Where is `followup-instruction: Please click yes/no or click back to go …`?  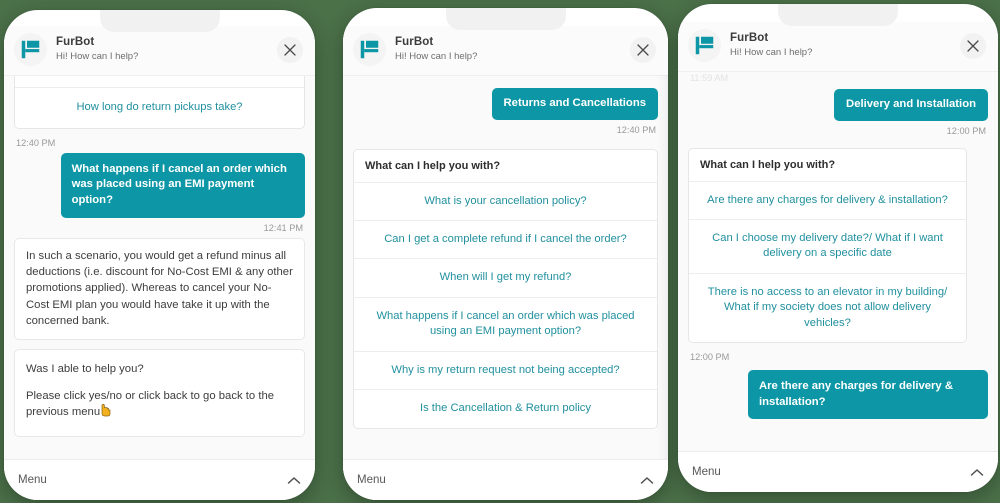 followup-instruction: Please click yes/no or click back to go … is located at coordinates (159, 405).